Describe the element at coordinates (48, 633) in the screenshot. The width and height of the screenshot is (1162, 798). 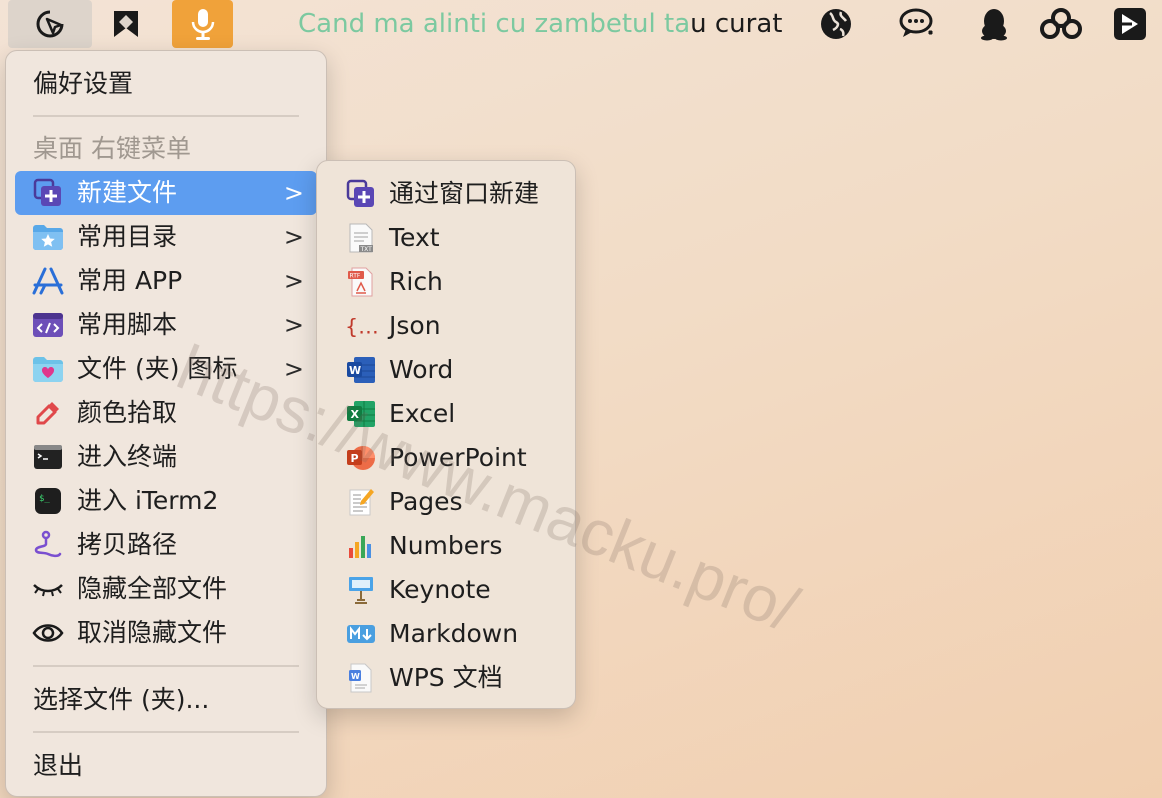
I see `eye-open-icon` at that location.